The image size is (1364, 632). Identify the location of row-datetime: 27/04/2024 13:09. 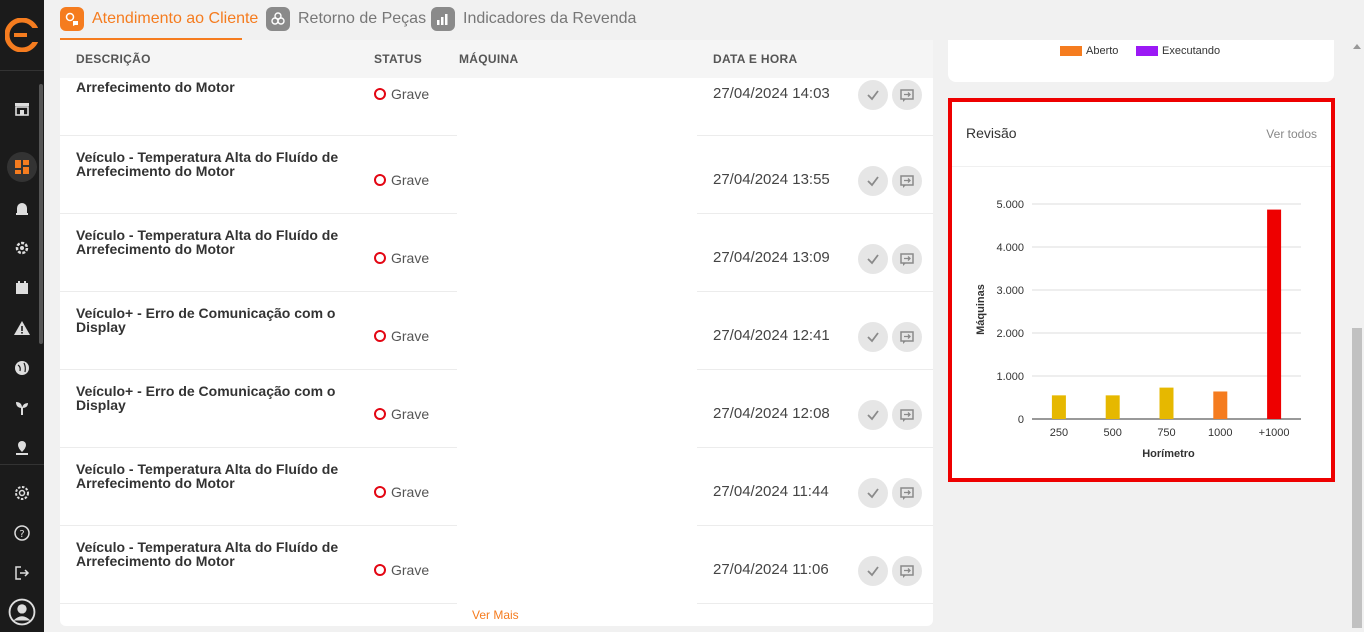
(771, 257).